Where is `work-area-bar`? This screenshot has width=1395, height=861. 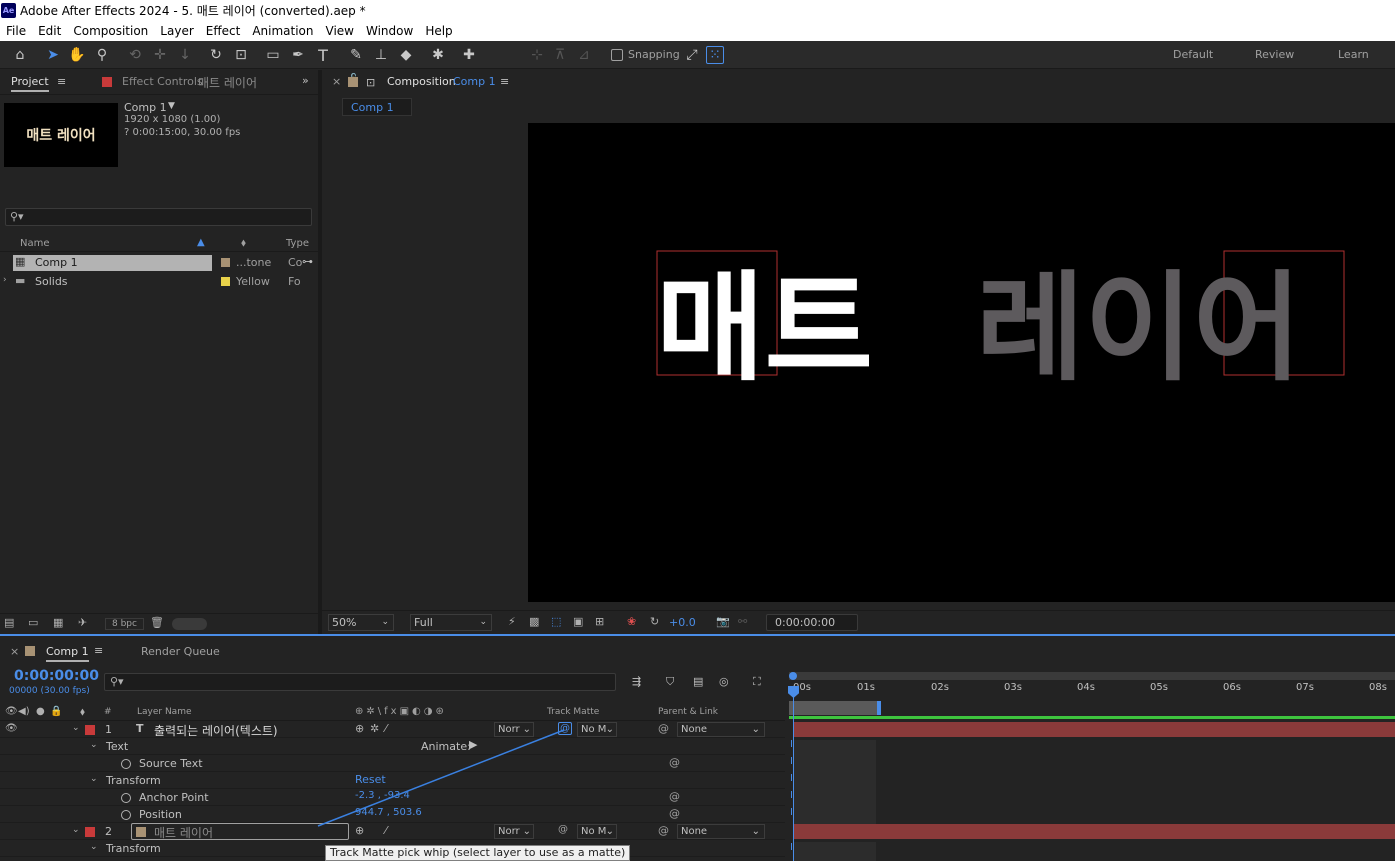
work-area-bar is located at coordinates (833, 708).